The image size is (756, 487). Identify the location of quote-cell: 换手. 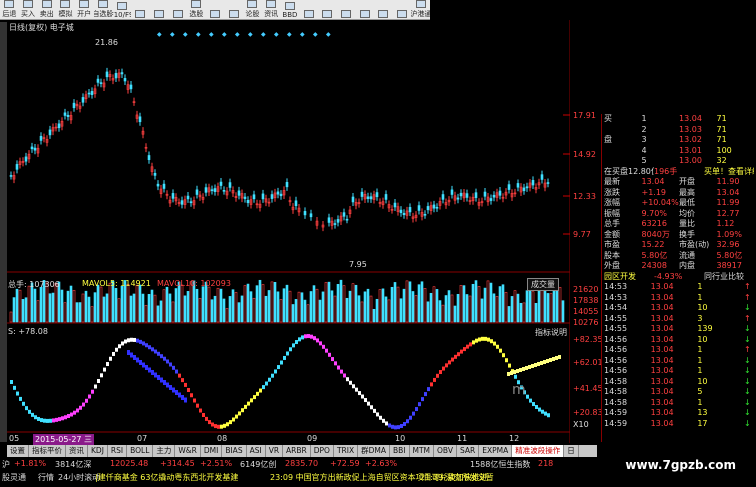
(687, 234).